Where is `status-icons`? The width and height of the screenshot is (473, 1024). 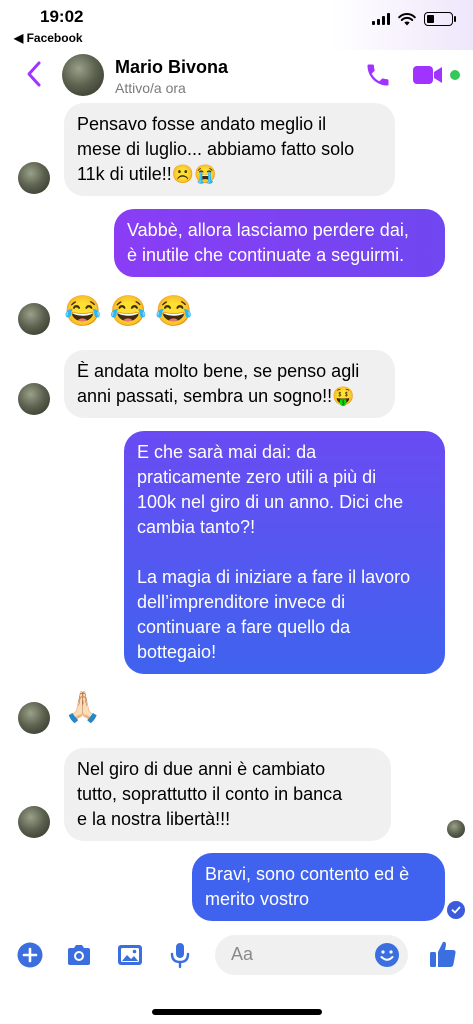
status-icons is located at coordinates (414, 19).